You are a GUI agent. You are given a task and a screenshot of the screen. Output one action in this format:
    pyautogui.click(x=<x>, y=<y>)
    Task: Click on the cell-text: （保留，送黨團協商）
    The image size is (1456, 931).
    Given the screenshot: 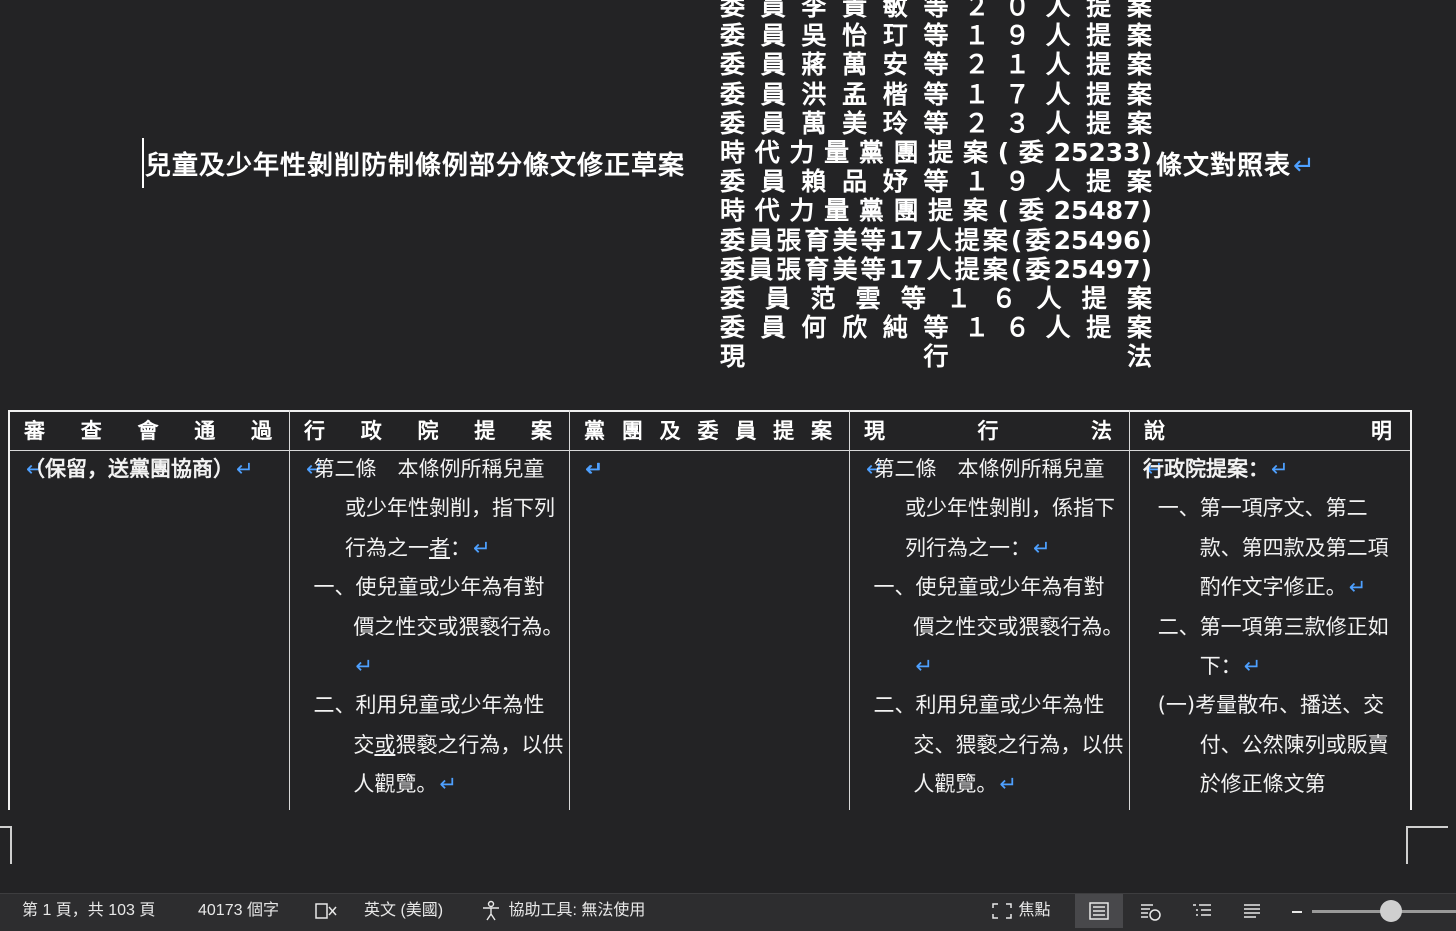 What is the action you would take?
    pyautogui.click(x=129, y=469)
    